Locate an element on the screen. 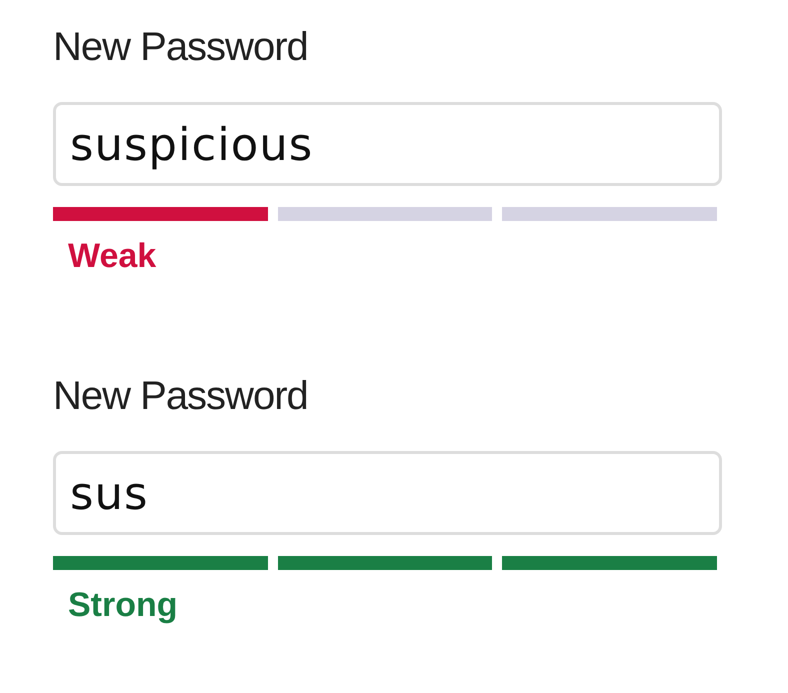 This screenshot has height=693, width=788. password-field: suspicious is located at coordinates (387, 144).